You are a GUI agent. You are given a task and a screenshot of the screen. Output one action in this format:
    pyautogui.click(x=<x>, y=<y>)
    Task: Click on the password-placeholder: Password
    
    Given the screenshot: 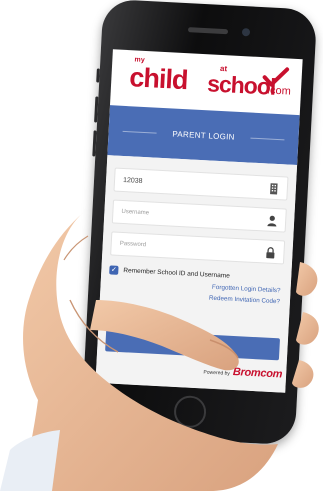 What is the action you would take?
    pyautogui.click(x=133, y=244)
    